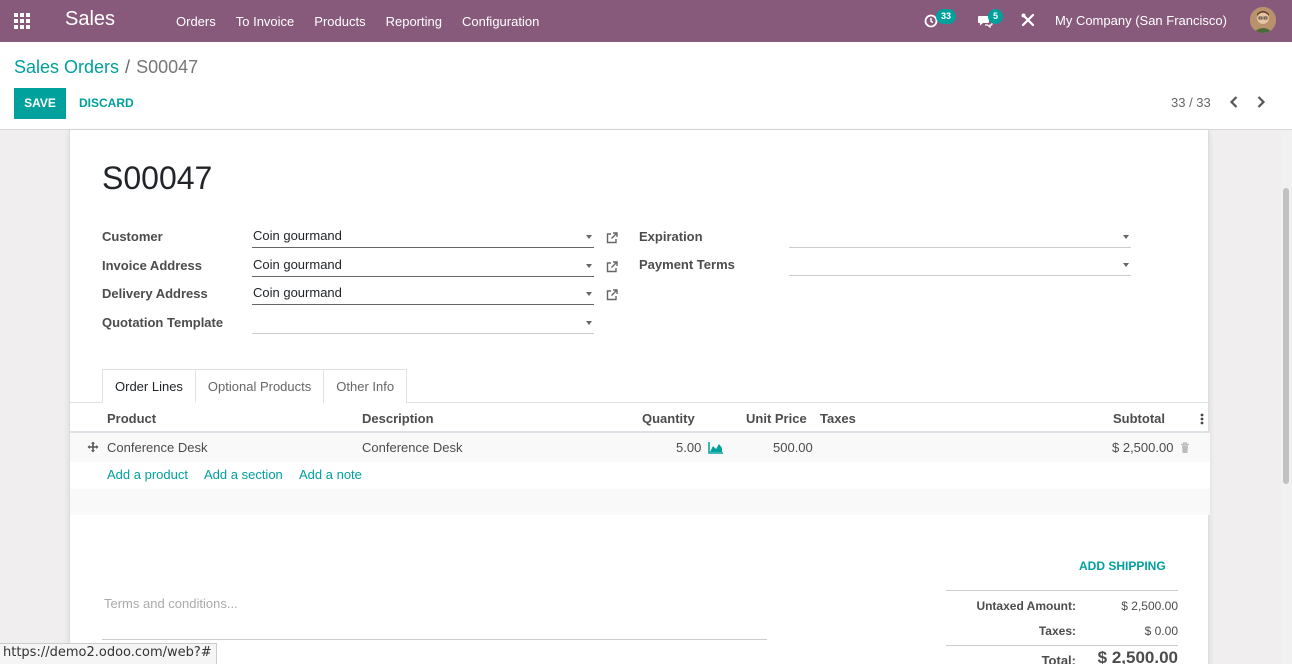 Image resolution: width=1292 pixels, height=664 pixels. I want to click on total-value: $ 2,500.00, so click(1137, 656).